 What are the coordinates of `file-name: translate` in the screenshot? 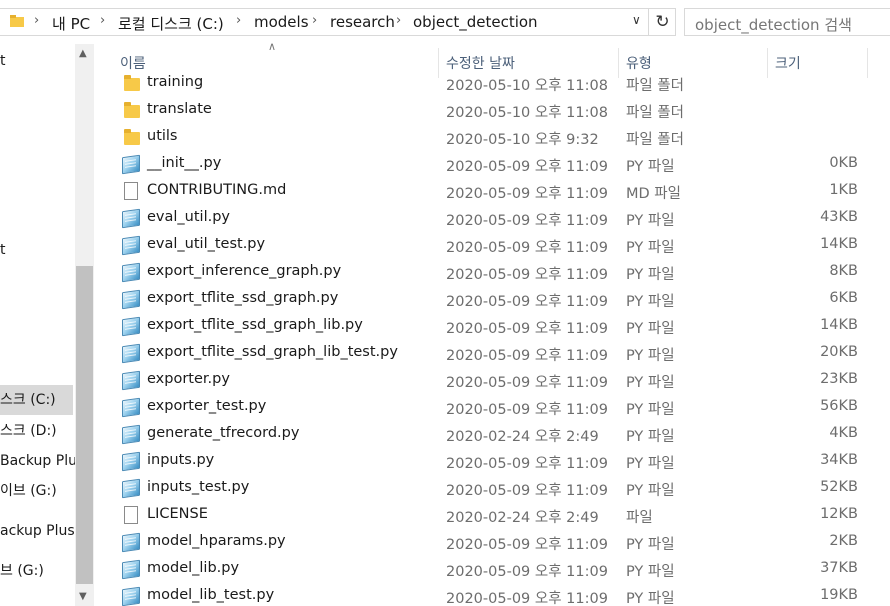 It's located at (179, 109).